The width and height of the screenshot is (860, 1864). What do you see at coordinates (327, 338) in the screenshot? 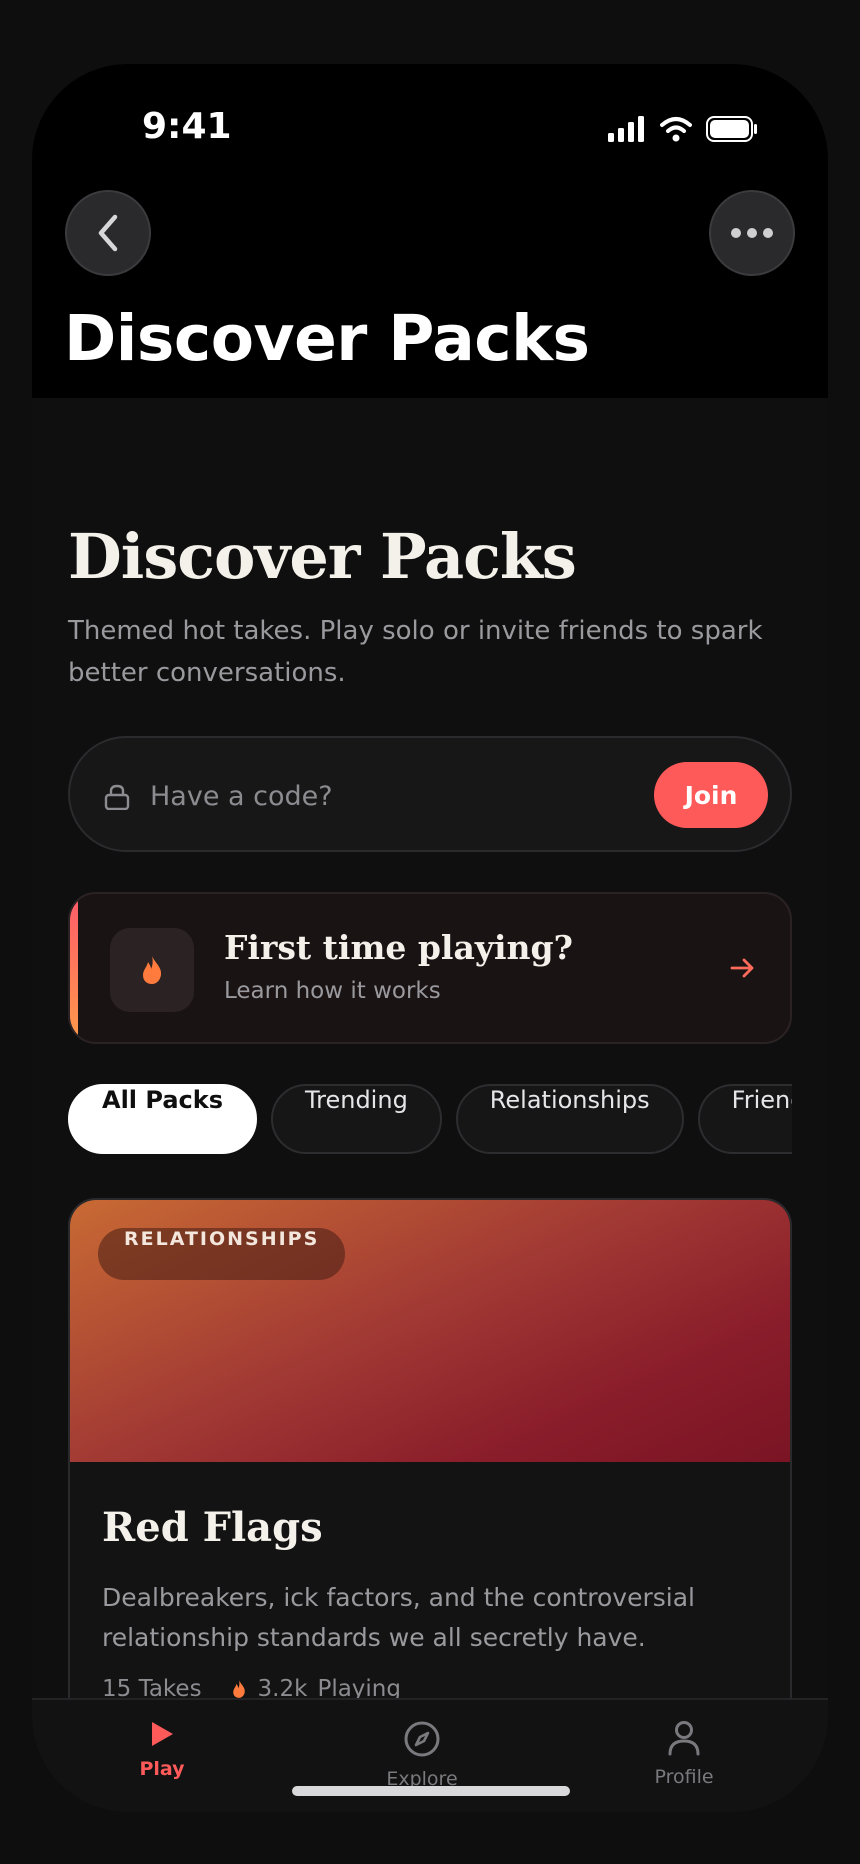
I see `nav-title: Discover Packs` at bounding box center [327, 338].